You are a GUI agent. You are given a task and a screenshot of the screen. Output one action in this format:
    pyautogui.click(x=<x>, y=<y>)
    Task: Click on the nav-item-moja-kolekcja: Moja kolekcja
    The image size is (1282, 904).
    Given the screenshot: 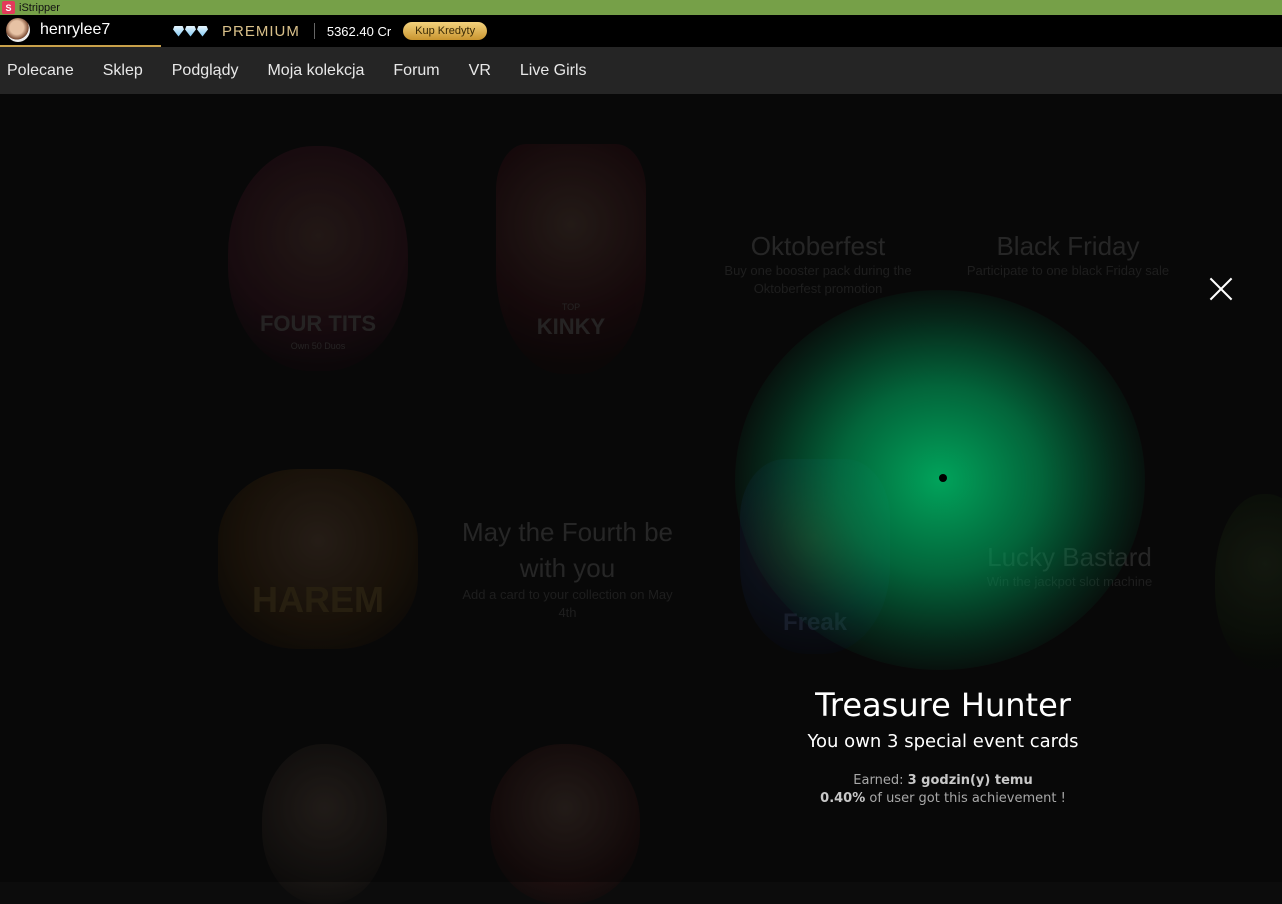 What is the action you would take?
    pyautogui.click(x=315, y=71)
    